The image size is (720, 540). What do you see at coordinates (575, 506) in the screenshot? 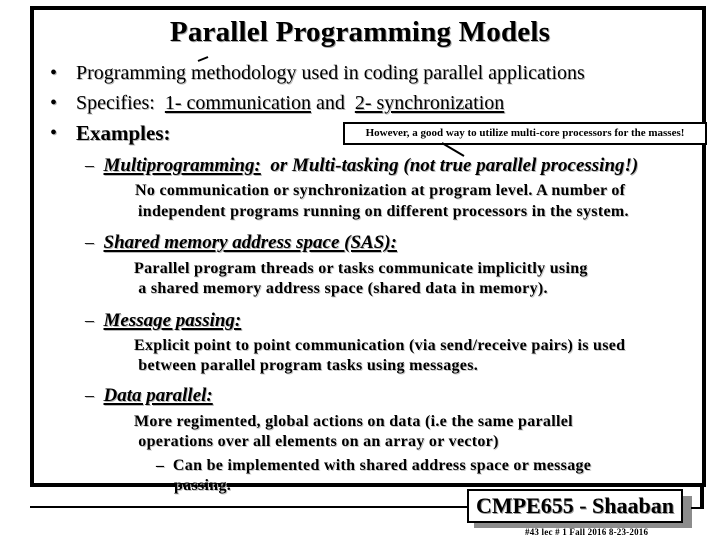
I see `course-badge: CMPE655 - Shaaban` at bounding box center [575, 506].